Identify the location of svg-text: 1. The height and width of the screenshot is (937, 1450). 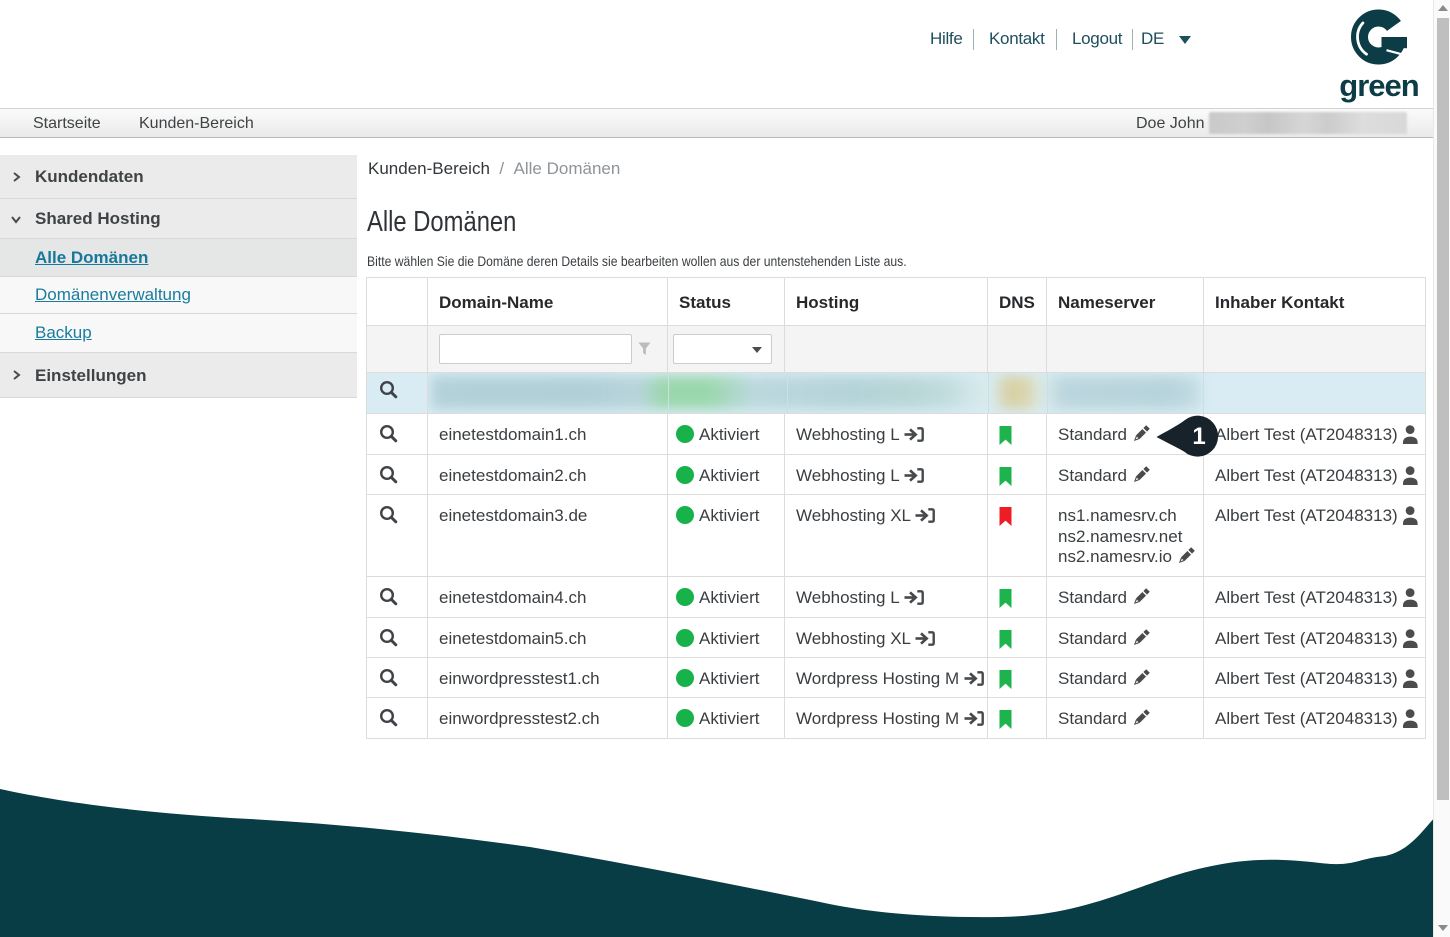
(1198, 436).